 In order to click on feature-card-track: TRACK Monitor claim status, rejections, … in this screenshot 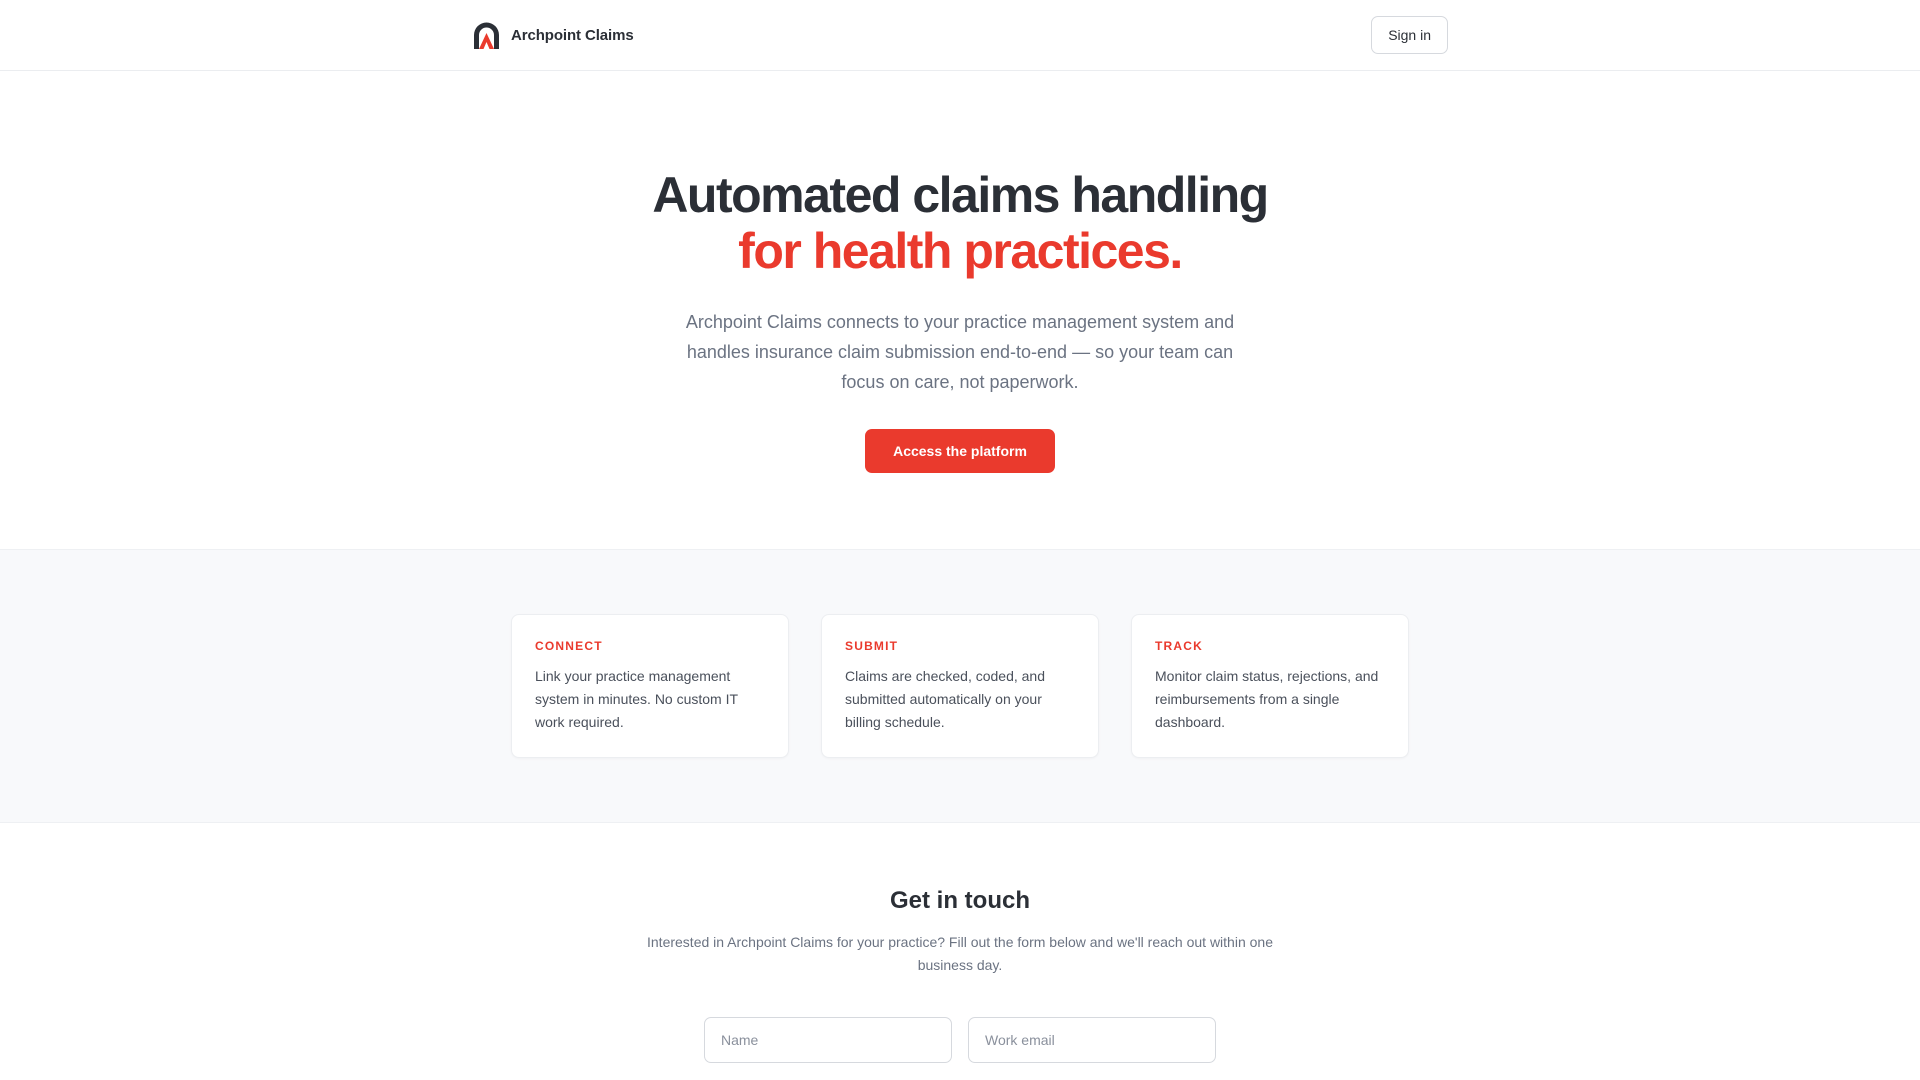, I will do `click(1270, 686)`.